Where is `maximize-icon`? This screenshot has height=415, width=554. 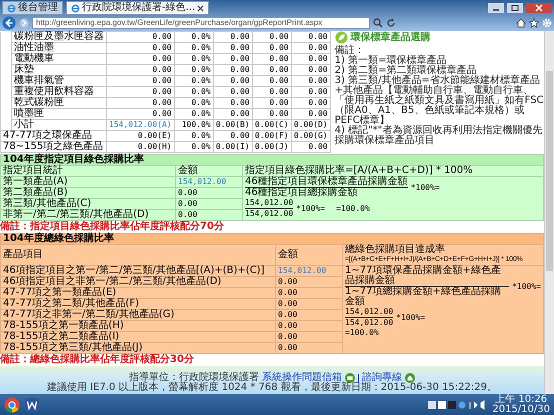 maximize-icon is located at coordinates (515, 8).